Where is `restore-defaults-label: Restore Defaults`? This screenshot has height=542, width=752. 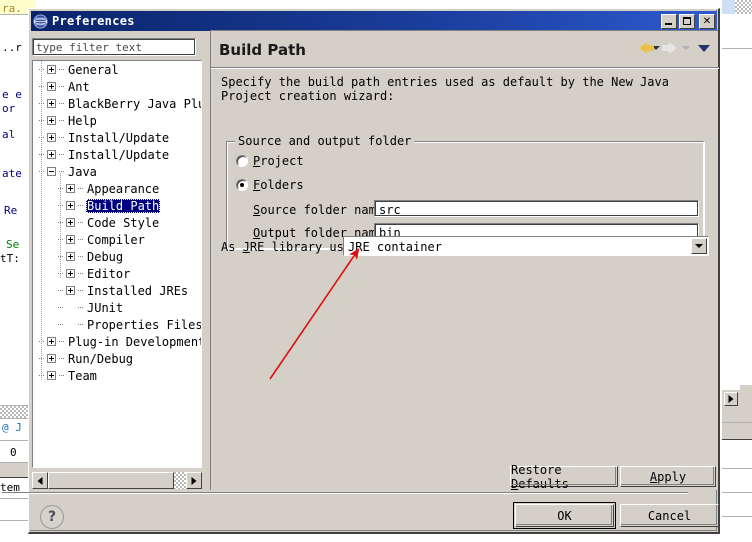 restore-defaults-label: Restore Defaults is located at coordinates (540, 476).